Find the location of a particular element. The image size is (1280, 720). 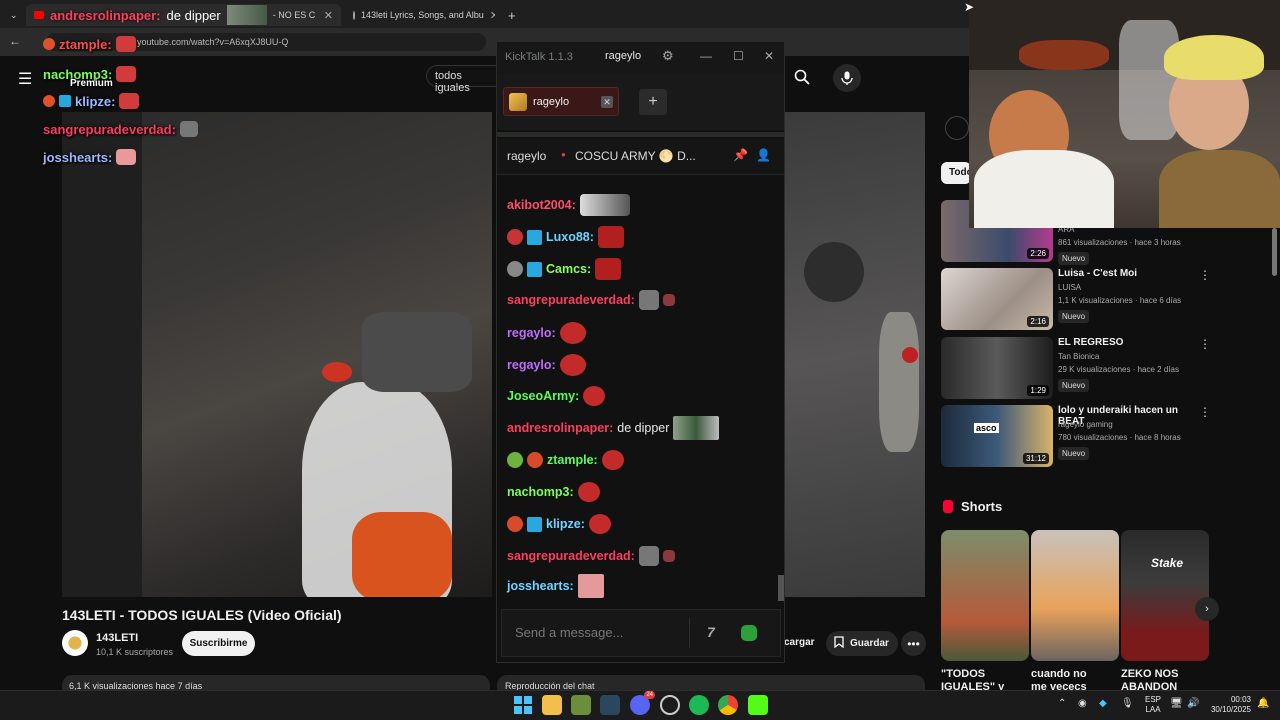

language-indicator: ESP LAA is located at coordinates (1153, 705).